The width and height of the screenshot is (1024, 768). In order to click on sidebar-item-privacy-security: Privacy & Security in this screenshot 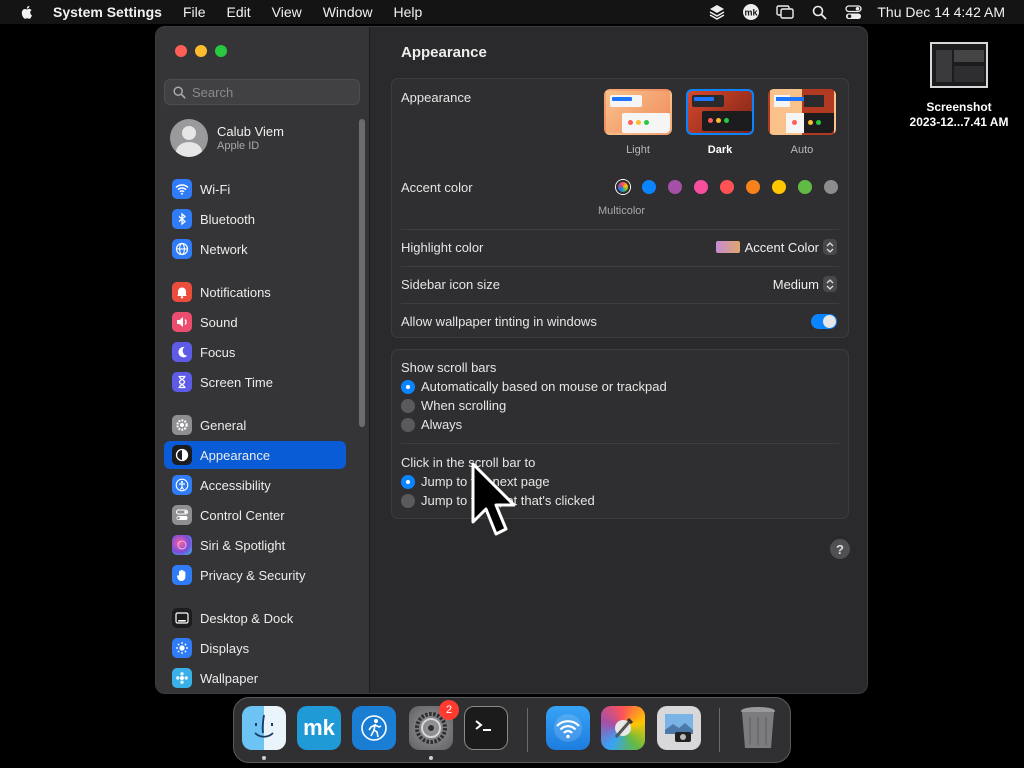, I will do `click(255, 575)`.